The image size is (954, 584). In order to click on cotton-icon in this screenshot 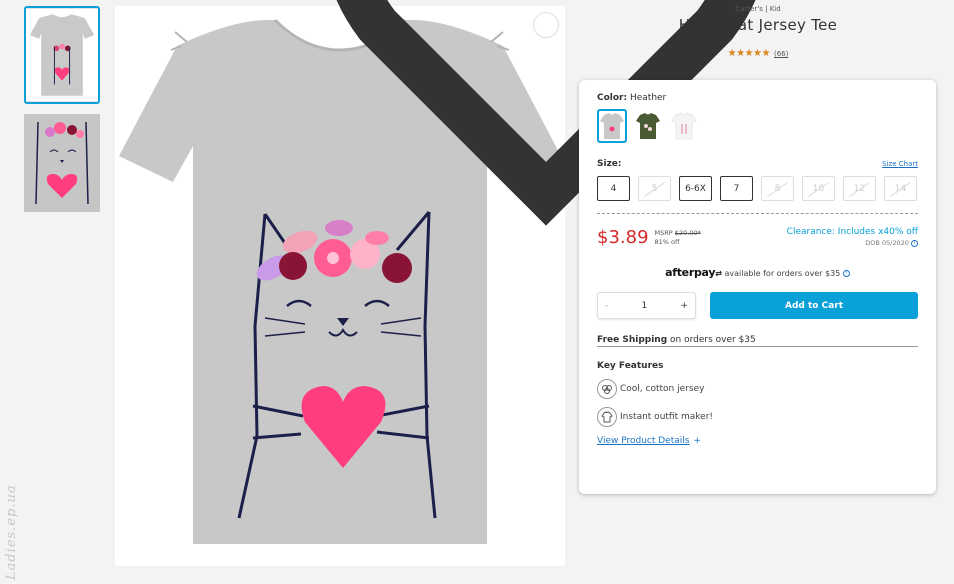, I will do `click(607, 389)`.